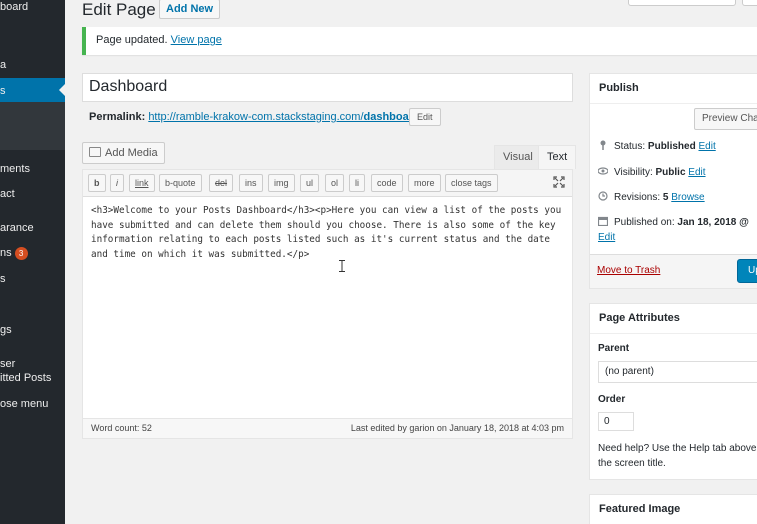  I want to click on sidebar-active-arrow, so click(62, 90).